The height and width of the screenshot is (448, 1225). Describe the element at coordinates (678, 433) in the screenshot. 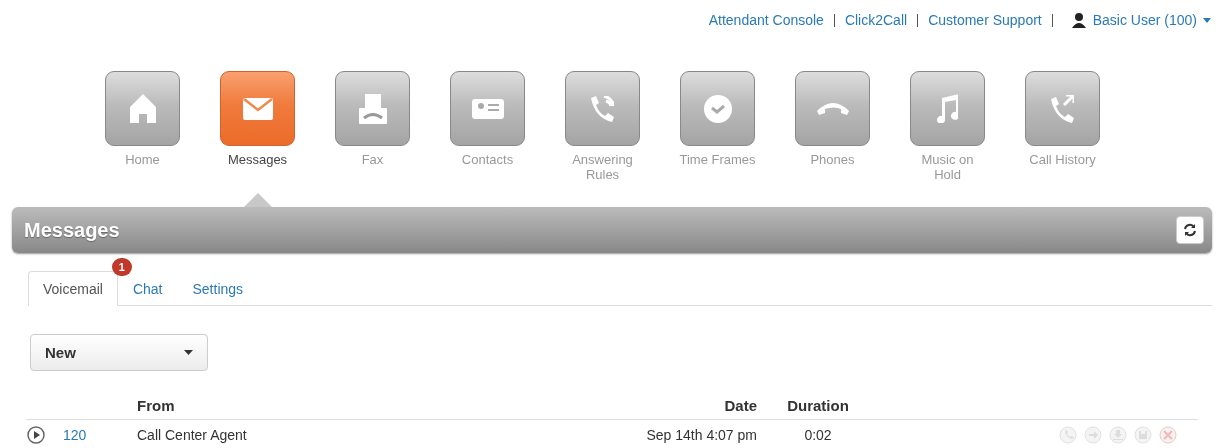

I see `table-cell: Sep 14th 4:07 pm` at that location.